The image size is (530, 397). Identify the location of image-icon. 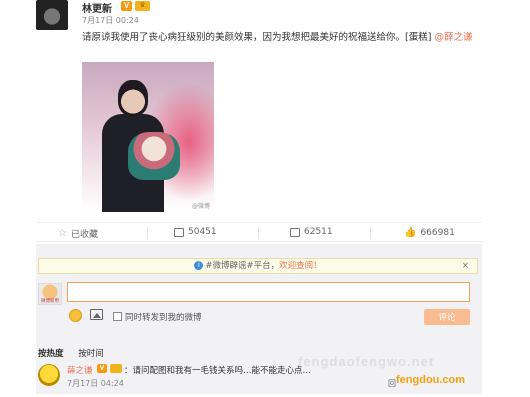
(96, 314).